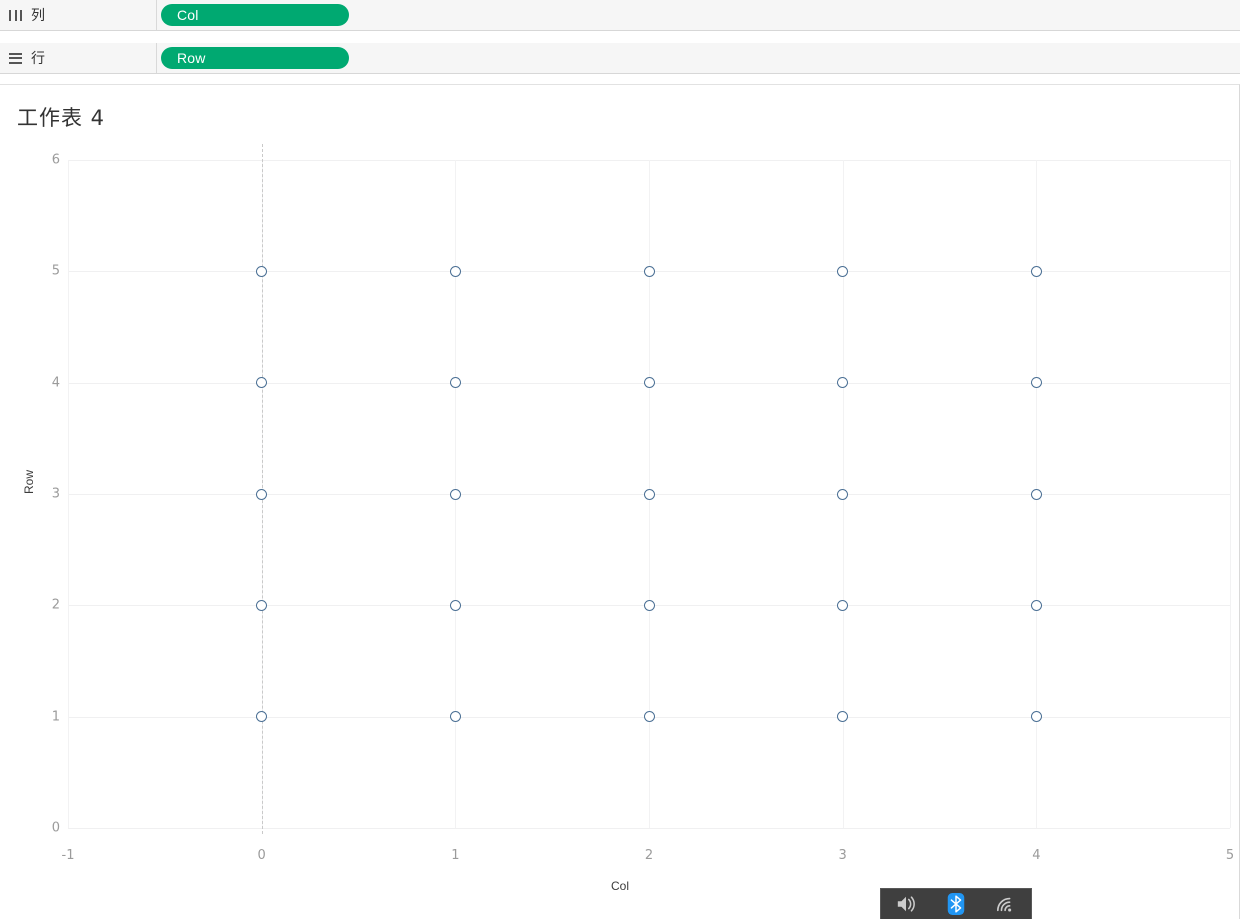  Describe the element at coordinates (620, 58) in the screenshot. I see `rows-shelf: 行 Row` at that location.